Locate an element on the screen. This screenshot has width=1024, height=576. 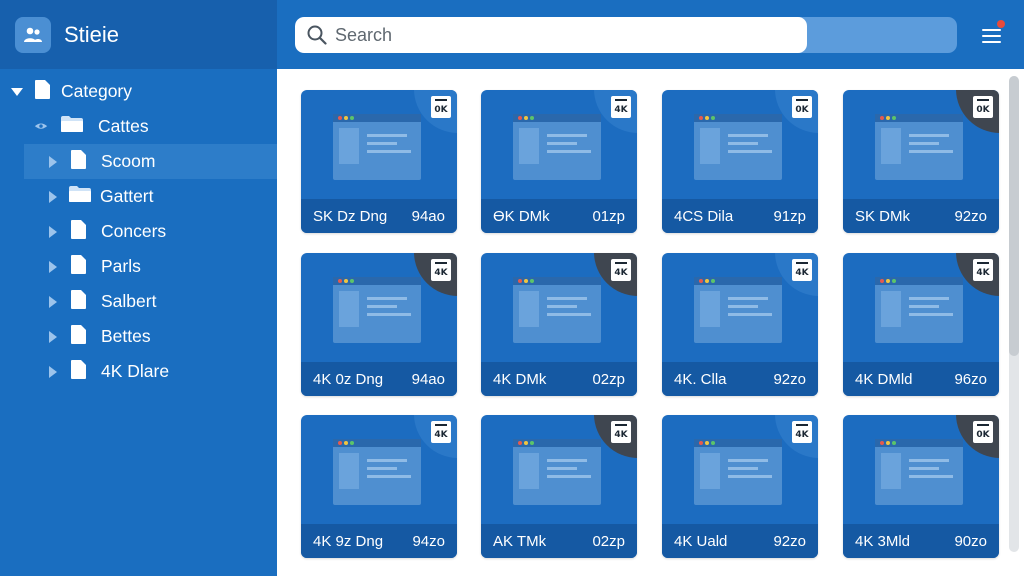
search-field is located at coordinates (551, 35).